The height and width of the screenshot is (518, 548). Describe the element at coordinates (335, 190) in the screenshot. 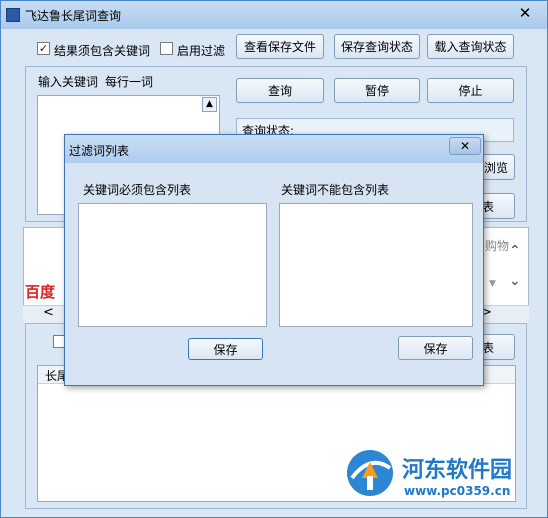

I see `must-exclude-label: 关键词不能包含列表` at that location.